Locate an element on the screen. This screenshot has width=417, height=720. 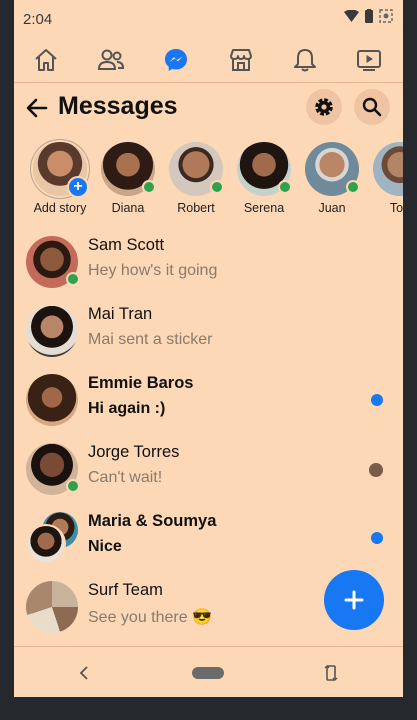
search-icon is located at coordinates (372, 107).